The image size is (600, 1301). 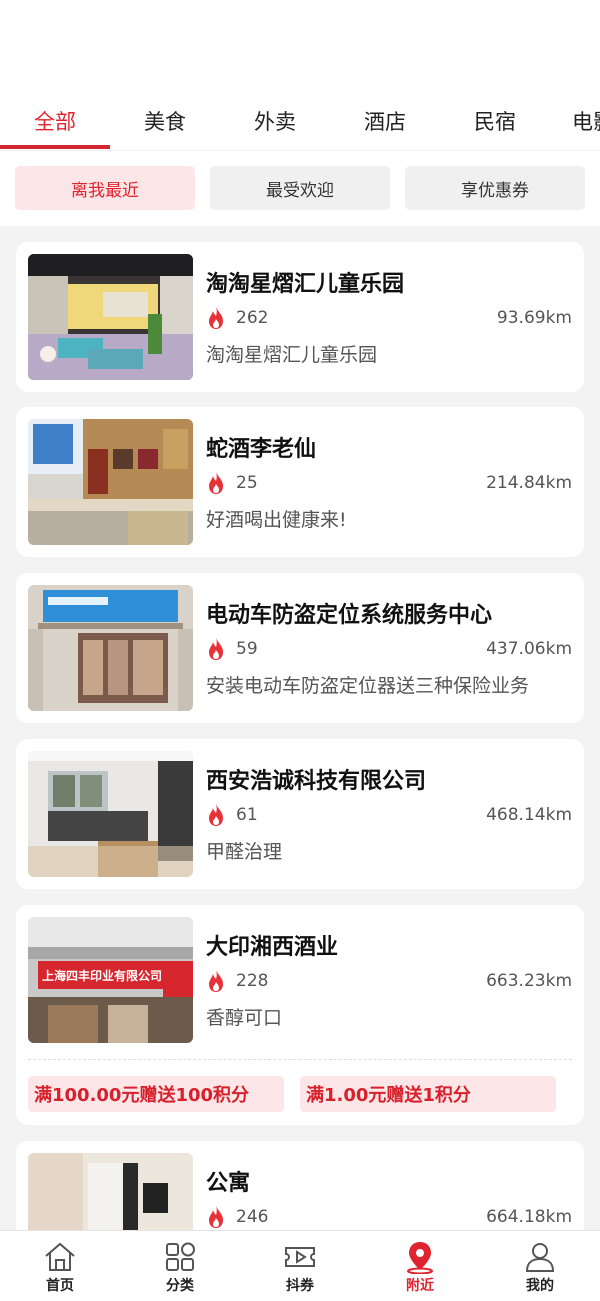 What do you see at coordinates (55, 147) in the screenshot?
I see `active-tab-indicator` at bounding box center [55, 147].